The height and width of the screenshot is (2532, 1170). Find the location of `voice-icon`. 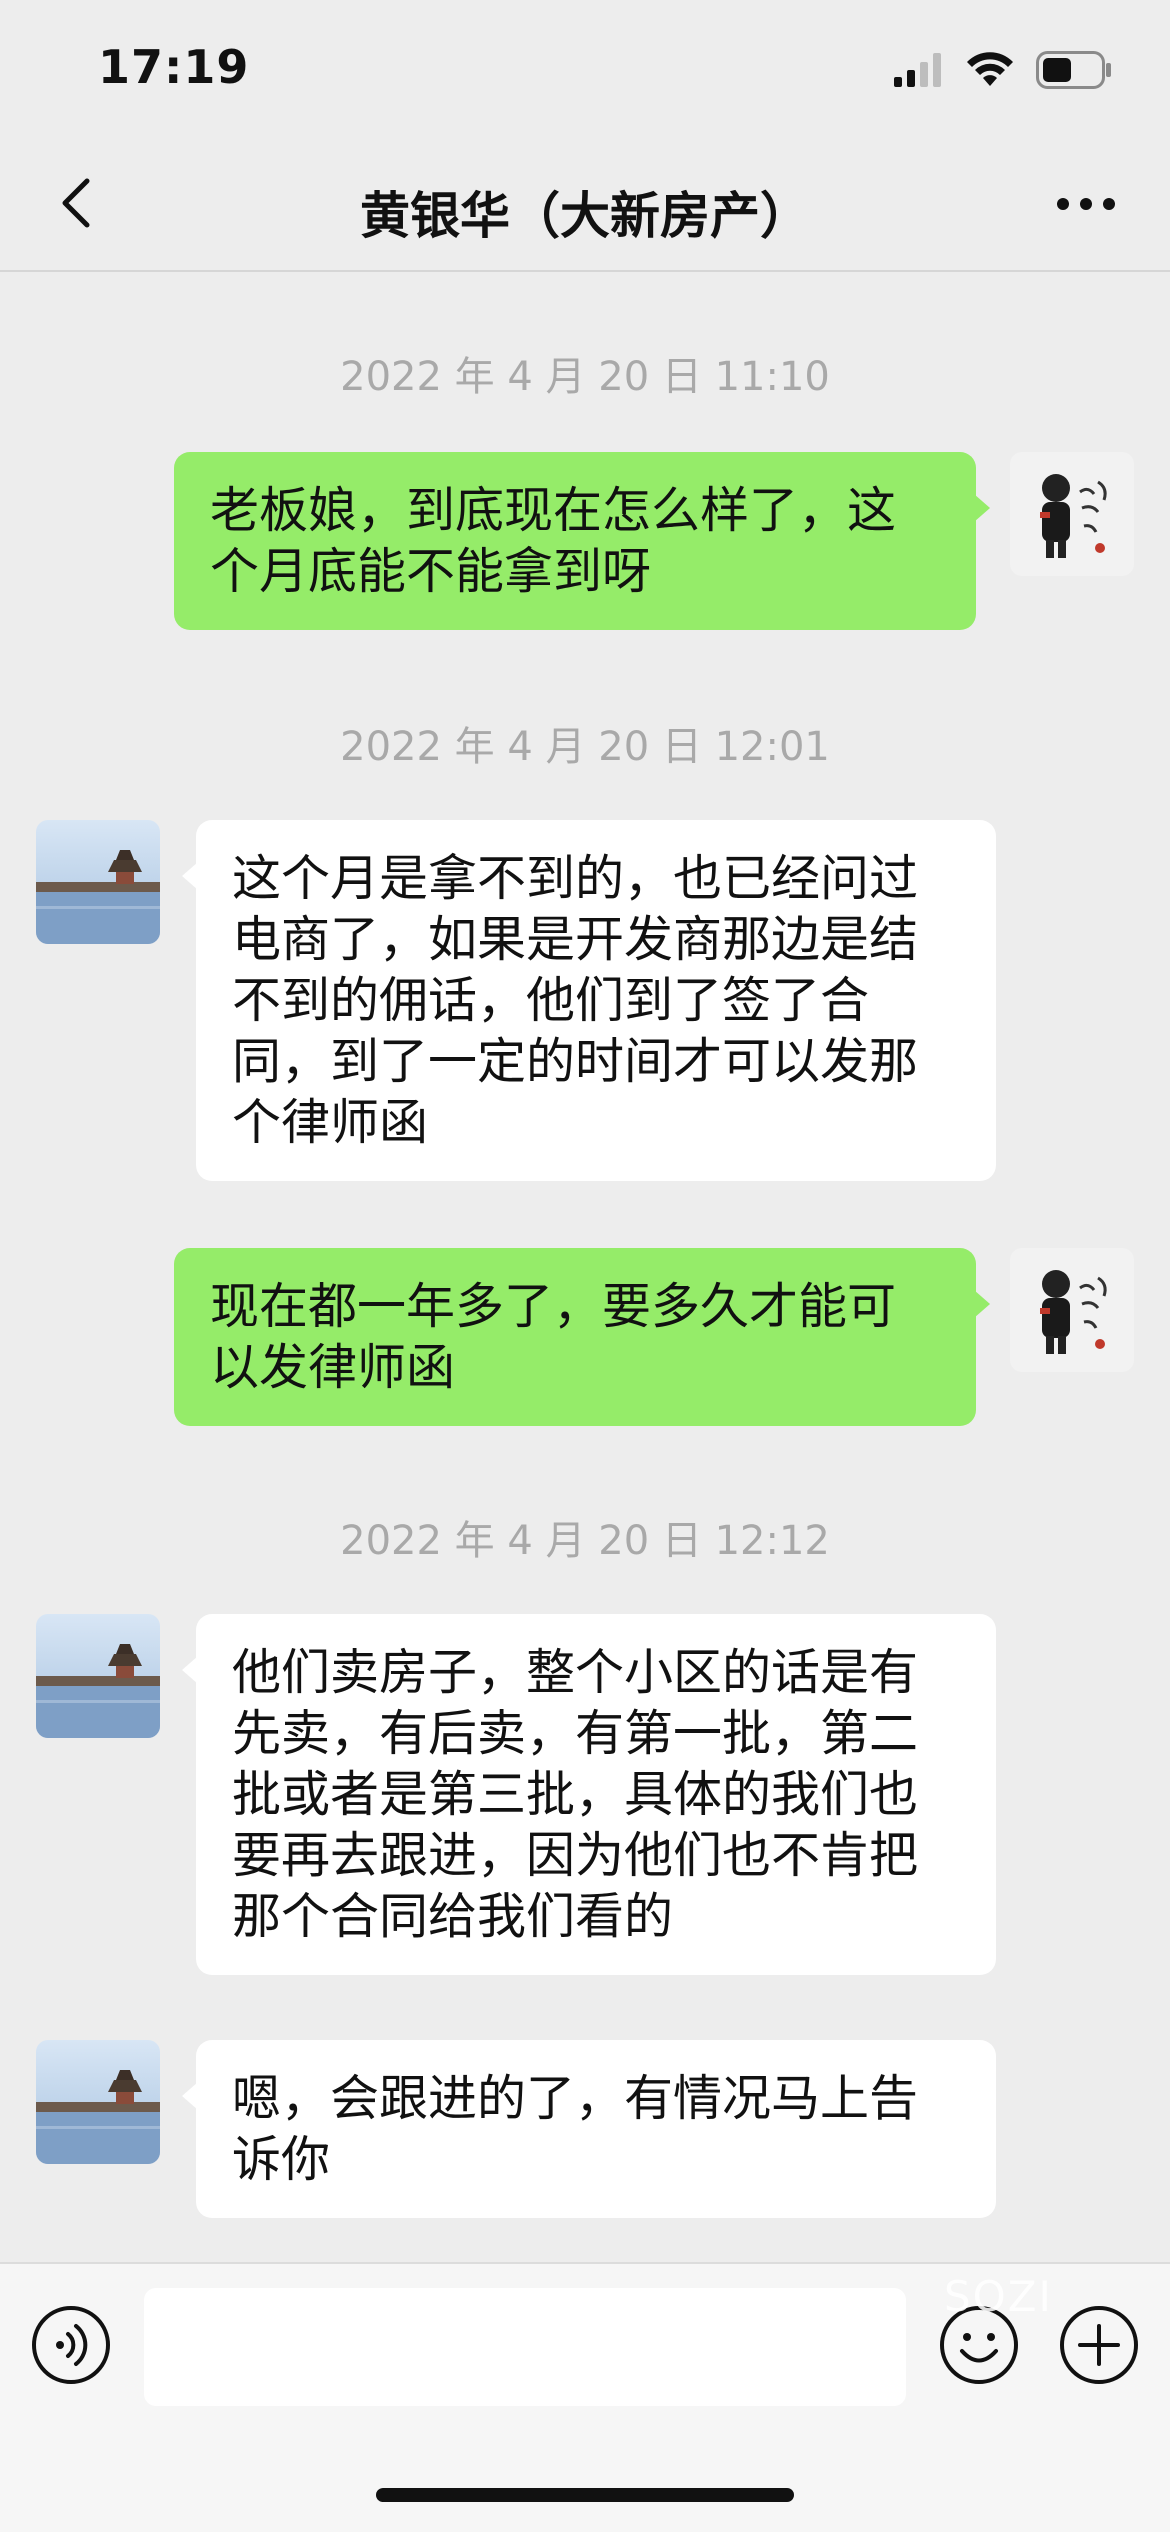

voice-icon is located at coordinates (71, 2348).